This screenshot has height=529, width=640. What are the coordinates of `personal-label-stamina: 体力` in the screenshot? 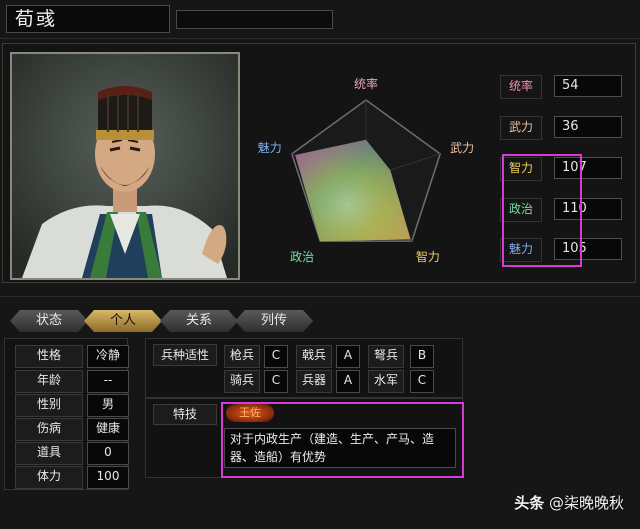 It's located at (49, 477).